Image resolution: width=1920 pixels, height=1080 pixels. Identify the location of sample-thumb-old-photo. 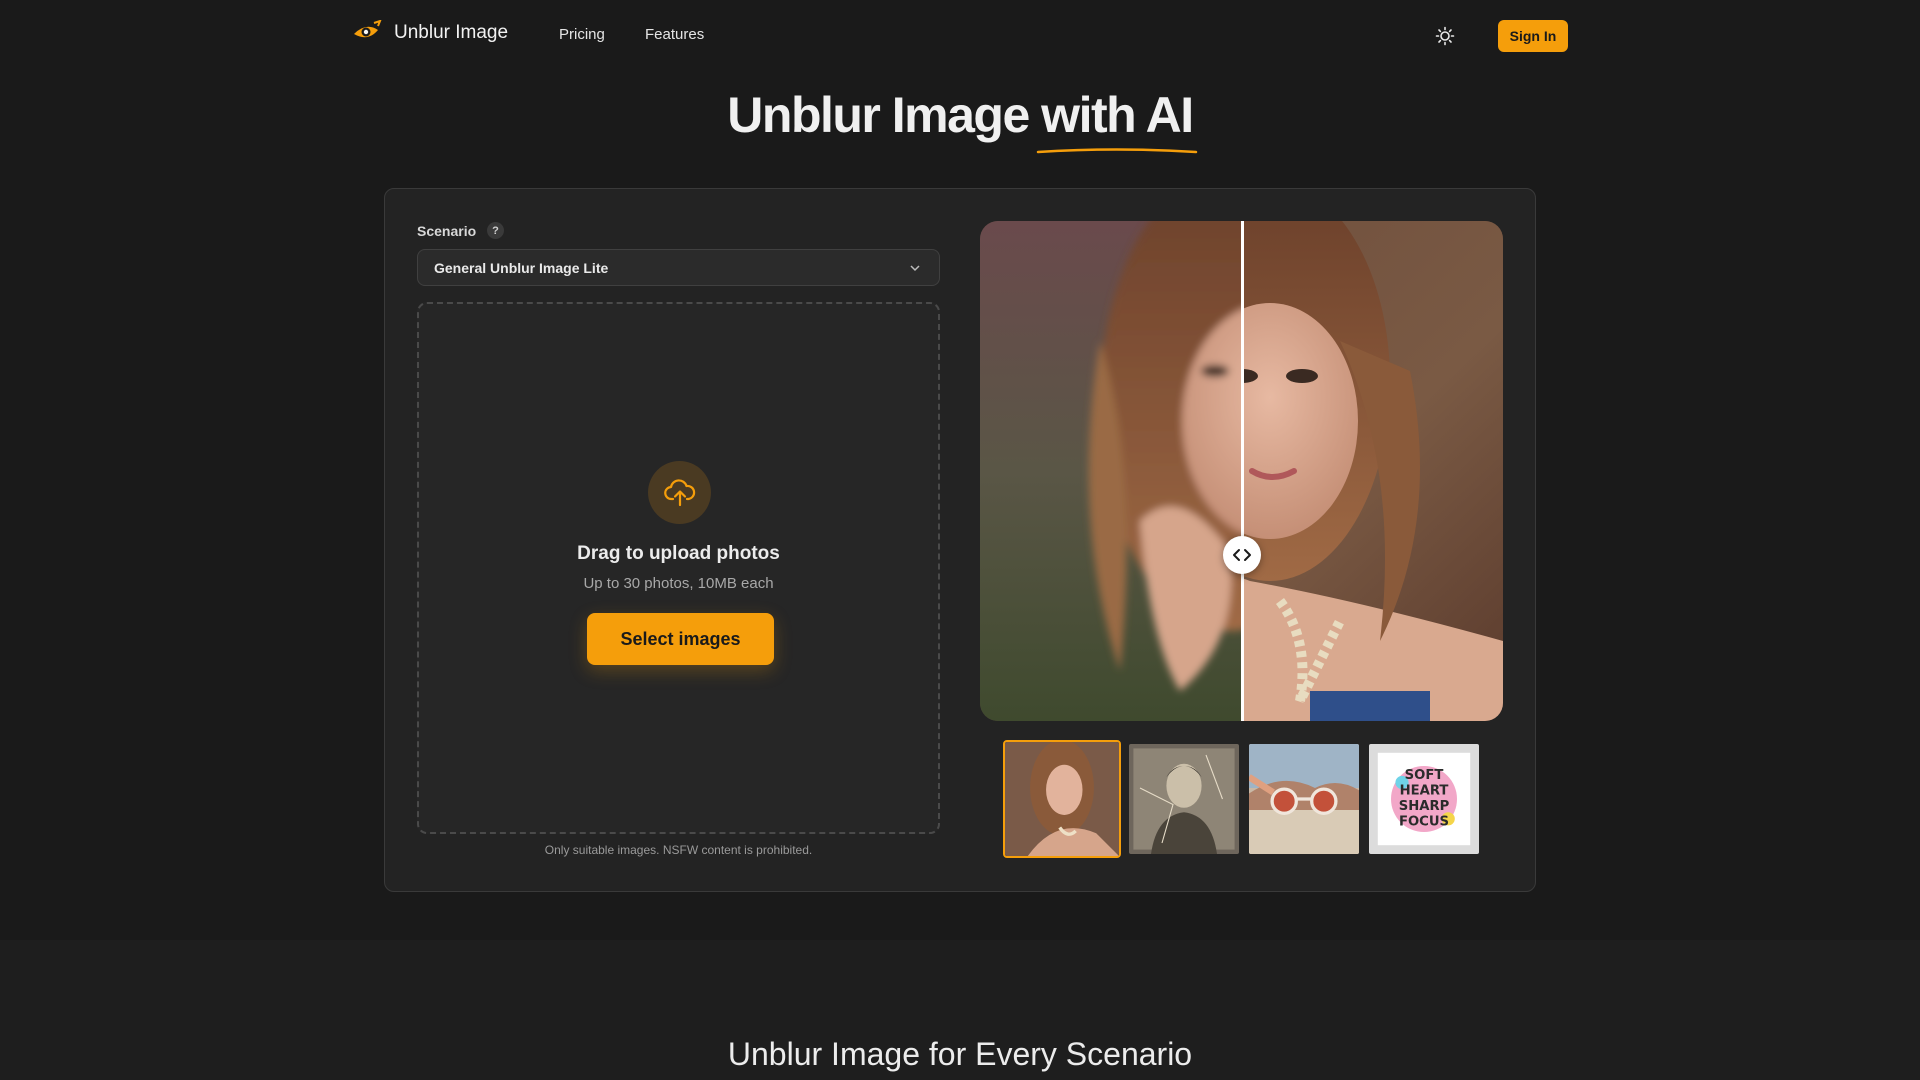
(1184, 799).